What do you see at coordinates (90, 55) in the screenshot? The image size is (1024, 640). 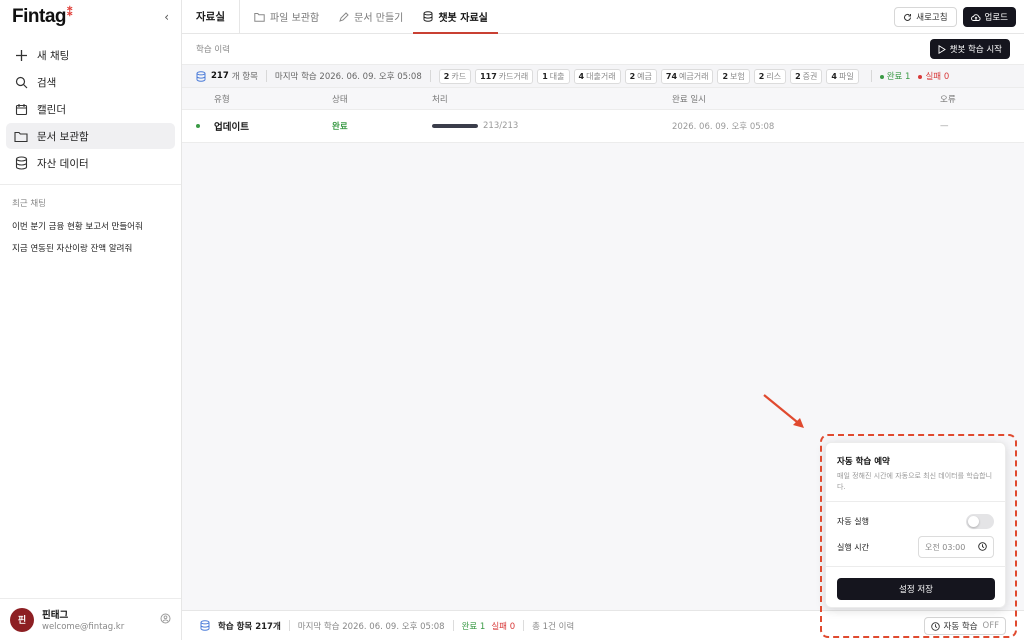 I see `sidebar-item-new-chat: 새 채팅` at bounding box center [90, 55].